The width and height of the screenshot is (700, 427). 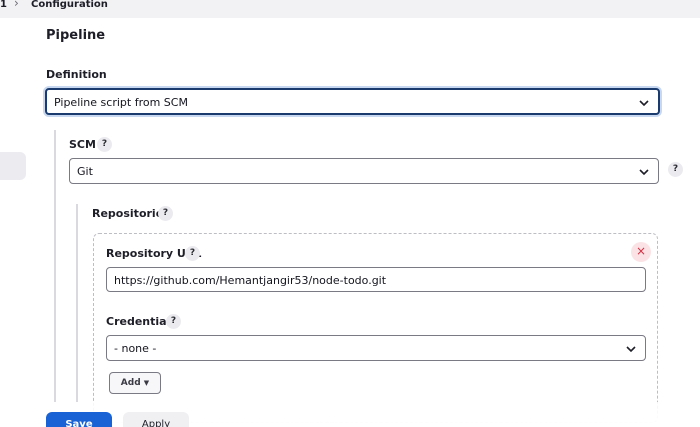 I want to click on chevron-right-icon: ›, so click(x=16, y=5).